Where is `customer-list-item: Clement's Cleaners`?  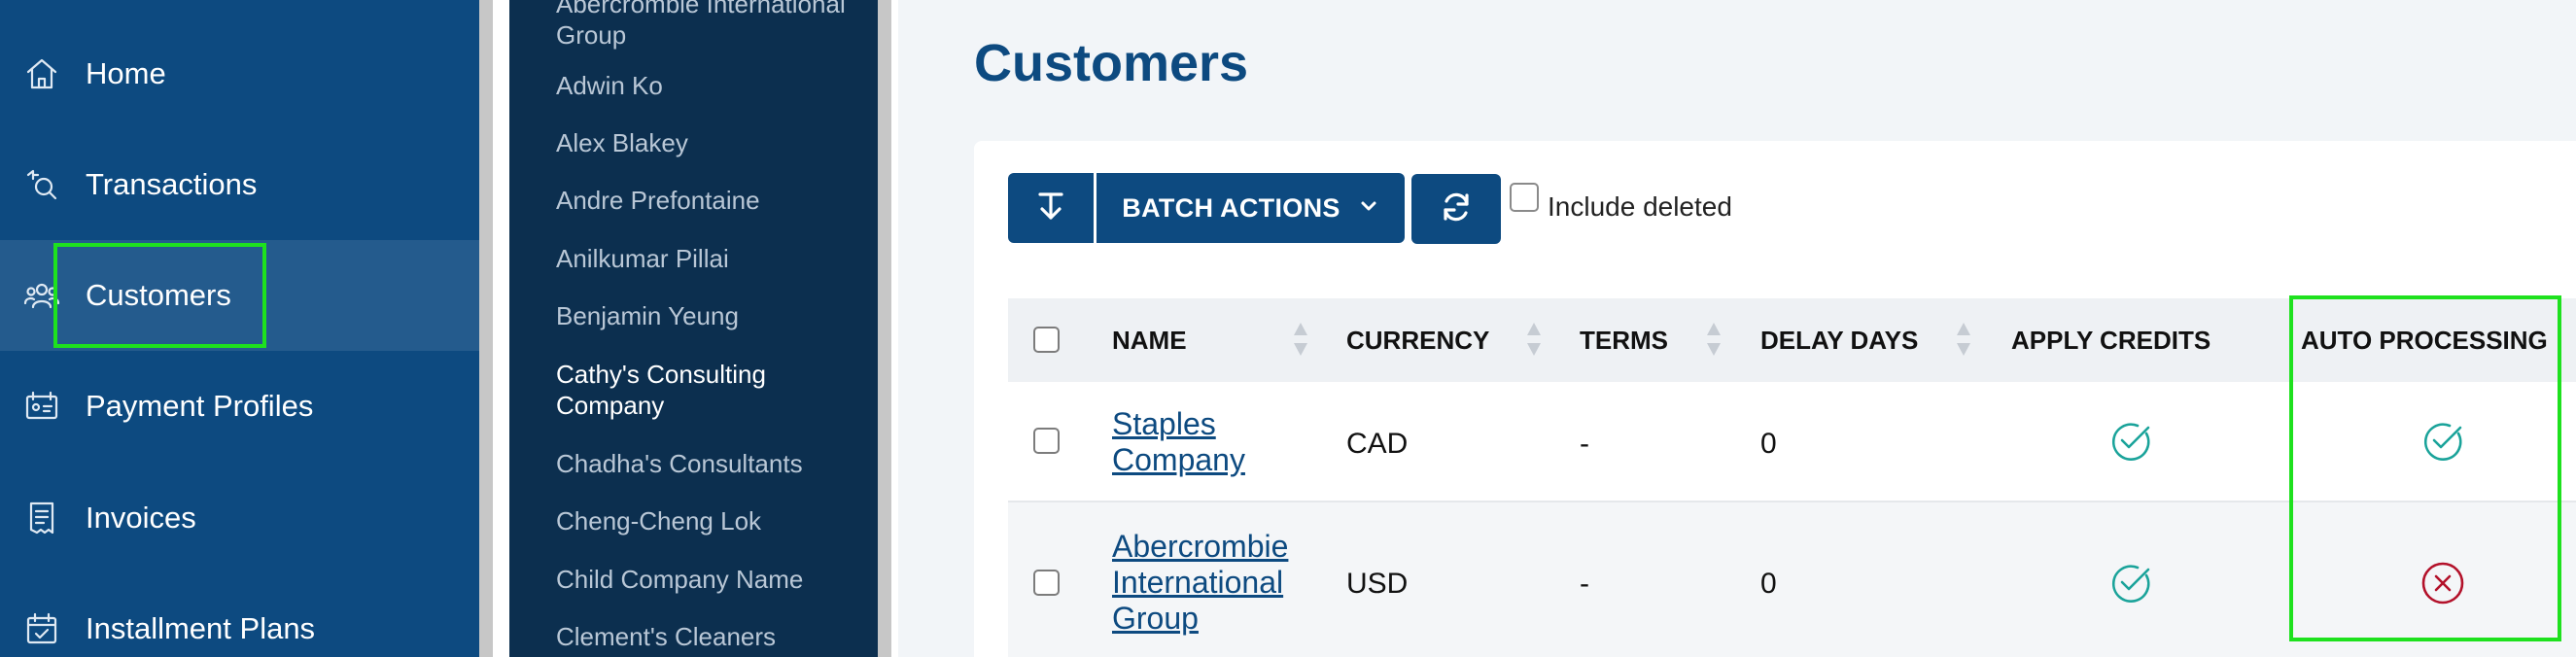 customer-list-item: Clement's Cleaners is located at coordinates (711, 636).